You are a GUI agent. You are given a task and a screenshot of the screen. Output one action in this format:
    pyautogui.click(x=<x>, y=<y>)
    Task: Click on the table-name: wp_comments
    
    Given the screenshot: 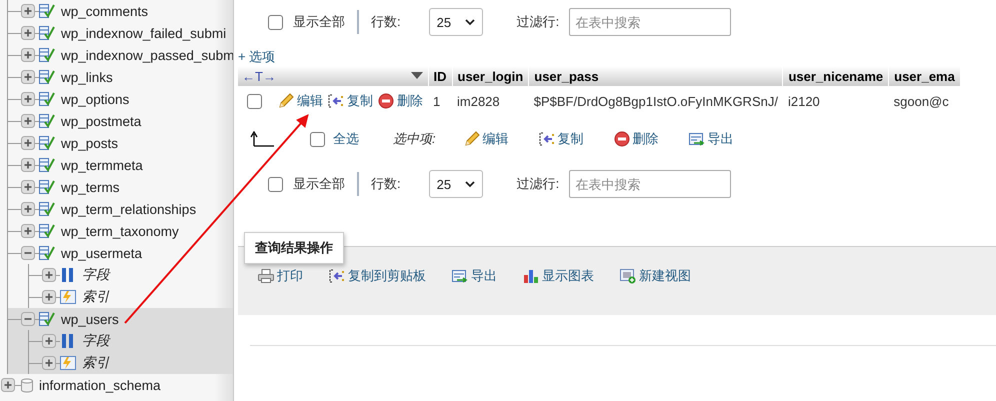 What is the action you would take?
    pyautogui.click(x=104, y=11)
    